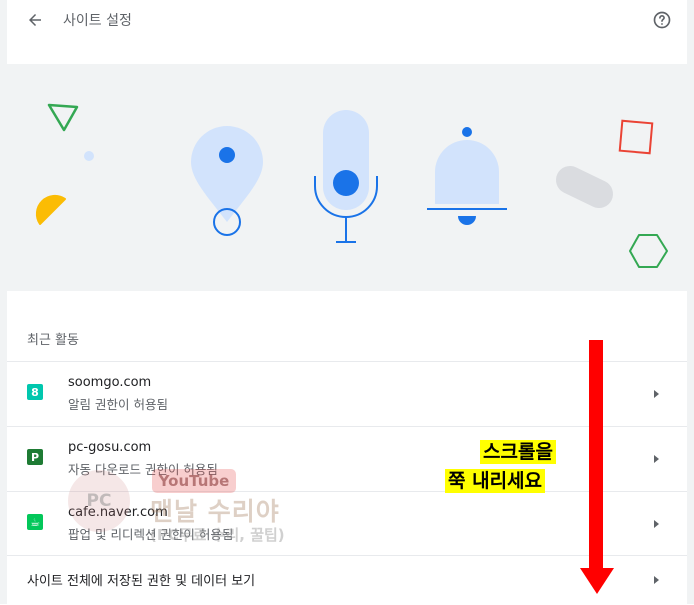 This screenshot has height=605, width=694. What do you see at coordinates (227, 181) in the screenshot?
I see `location-pin-icon` at bounding box center [227, 181].